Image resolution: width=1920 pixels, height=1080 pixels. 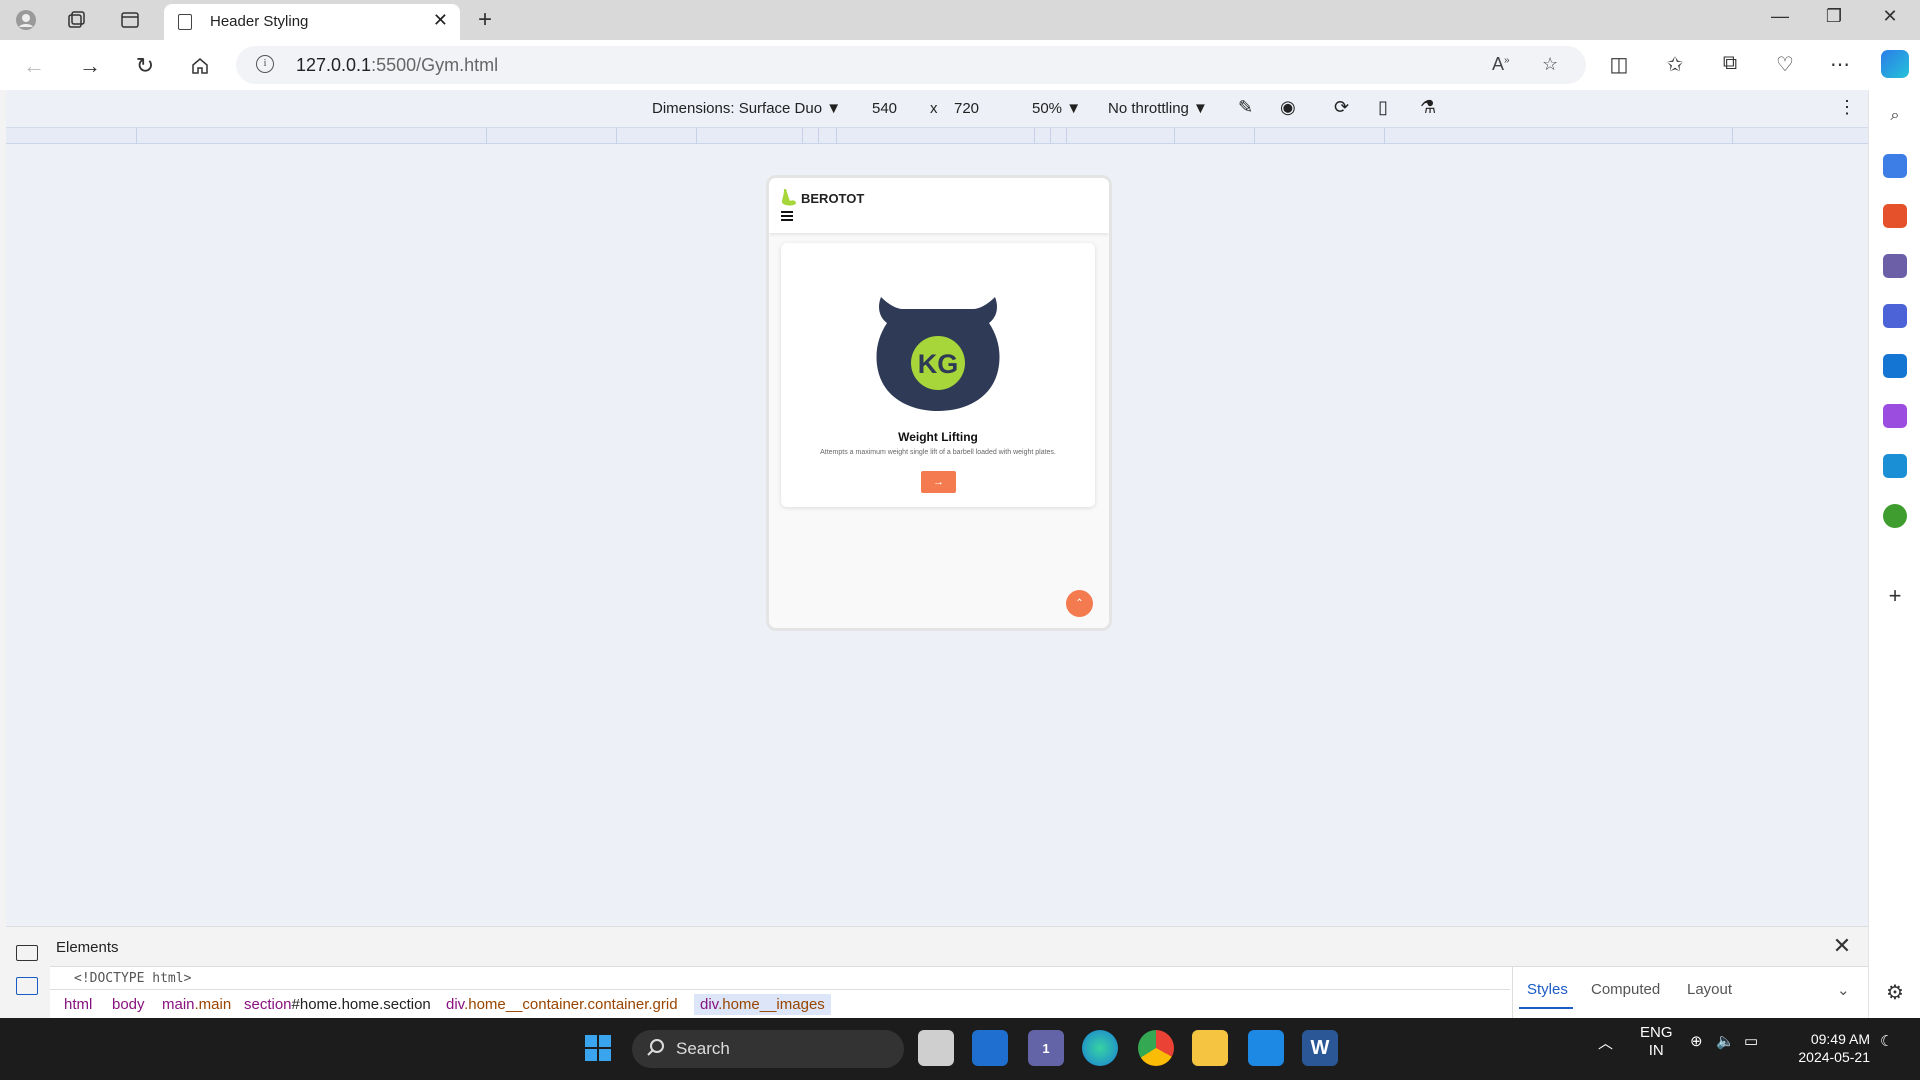 What do you see at coordinates (1895, 216) in the screenshot?
I see `tools-icon` at bounding box center [1895, 216].